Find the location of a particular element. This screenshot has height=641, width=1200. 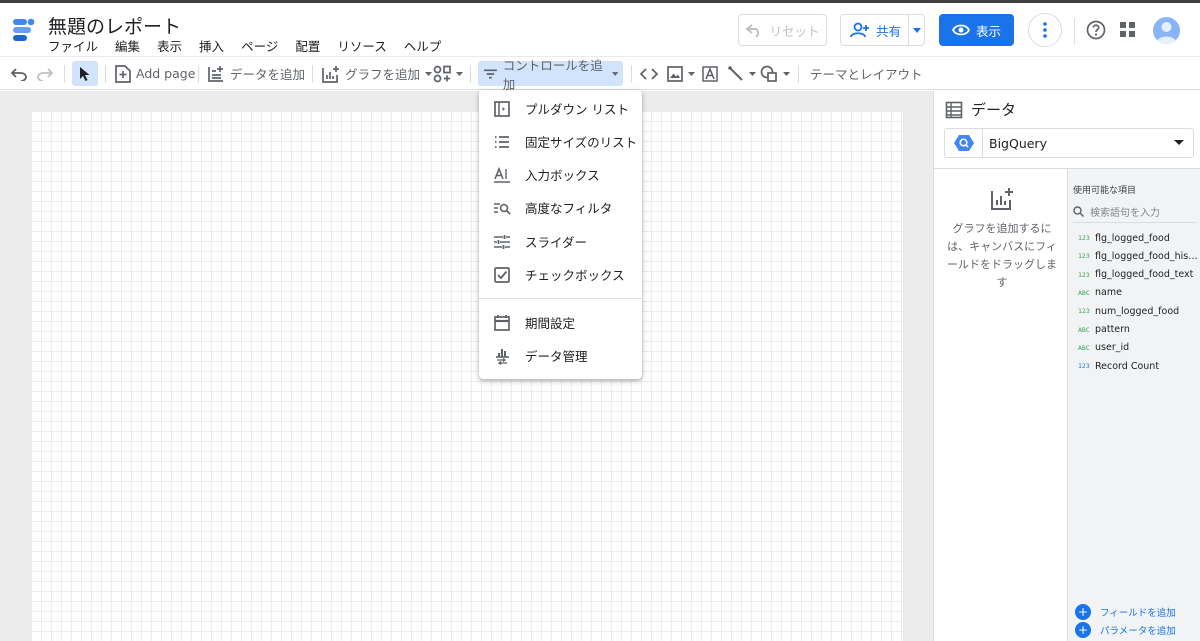

menu-file: ファイル is located at coordinates (73, 45).